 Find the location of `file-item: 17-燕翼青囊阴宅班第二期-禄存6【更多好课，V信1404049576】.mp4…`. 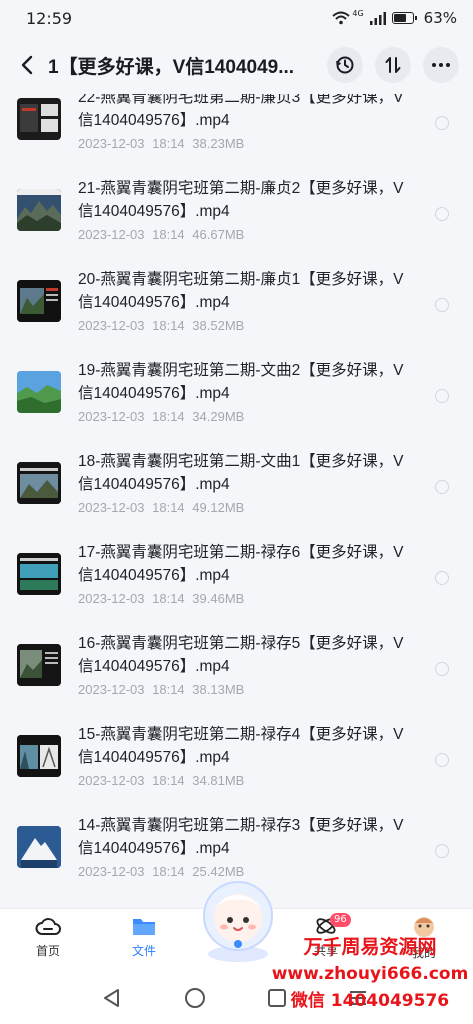

file-item: 17-燕翼青囊阴宅班第二期-禄存6【更多好课，V信1404049576】.mp4… is located at coordinates (236, 586).